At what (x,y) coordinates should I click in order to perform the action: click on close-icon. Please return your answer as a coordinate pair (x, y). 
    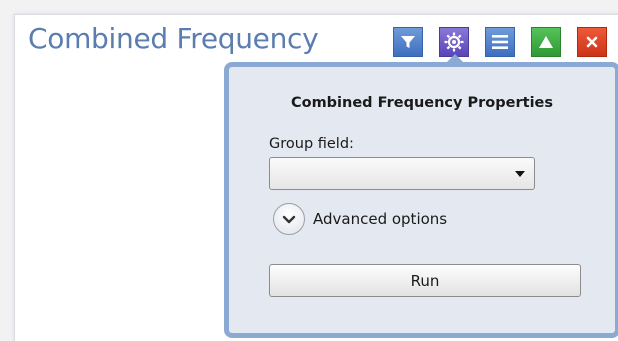
    Looking at the image, I should click on (592, 42).